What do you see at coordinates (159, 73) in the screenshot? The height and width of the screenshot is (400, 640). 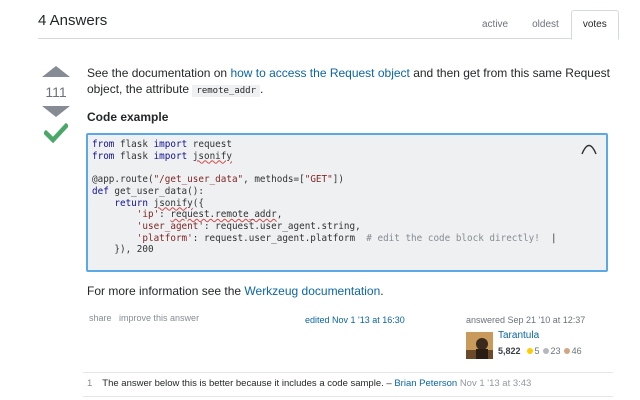 I see `intro-text-1: See the documentation on` at bounding box center [159, 73].